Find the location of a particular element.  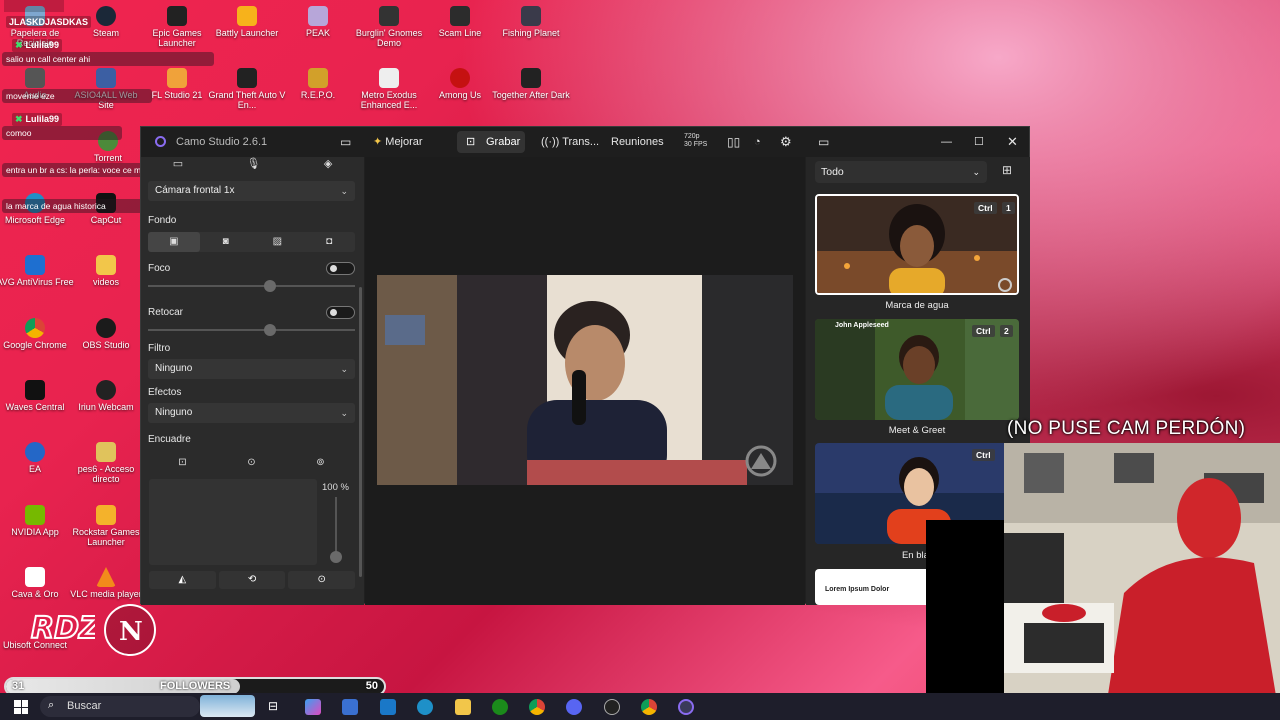

scam-line-icon: Scam Line is located at coordinates (460, 22).